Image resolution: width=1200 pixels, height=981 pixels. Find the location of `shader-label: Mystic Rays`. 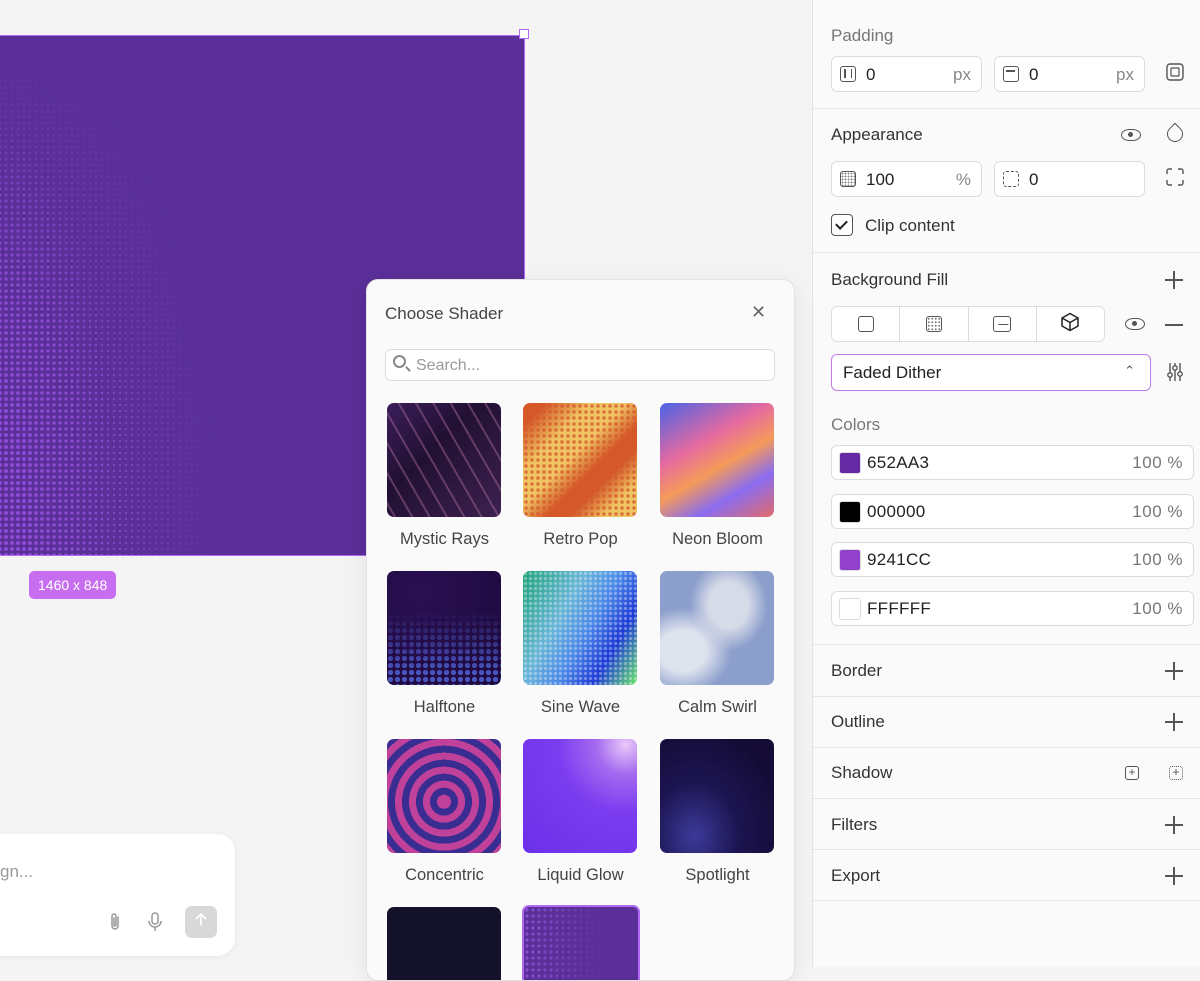

shader-label: Mystic Rays is located at coordinates (444, 539).